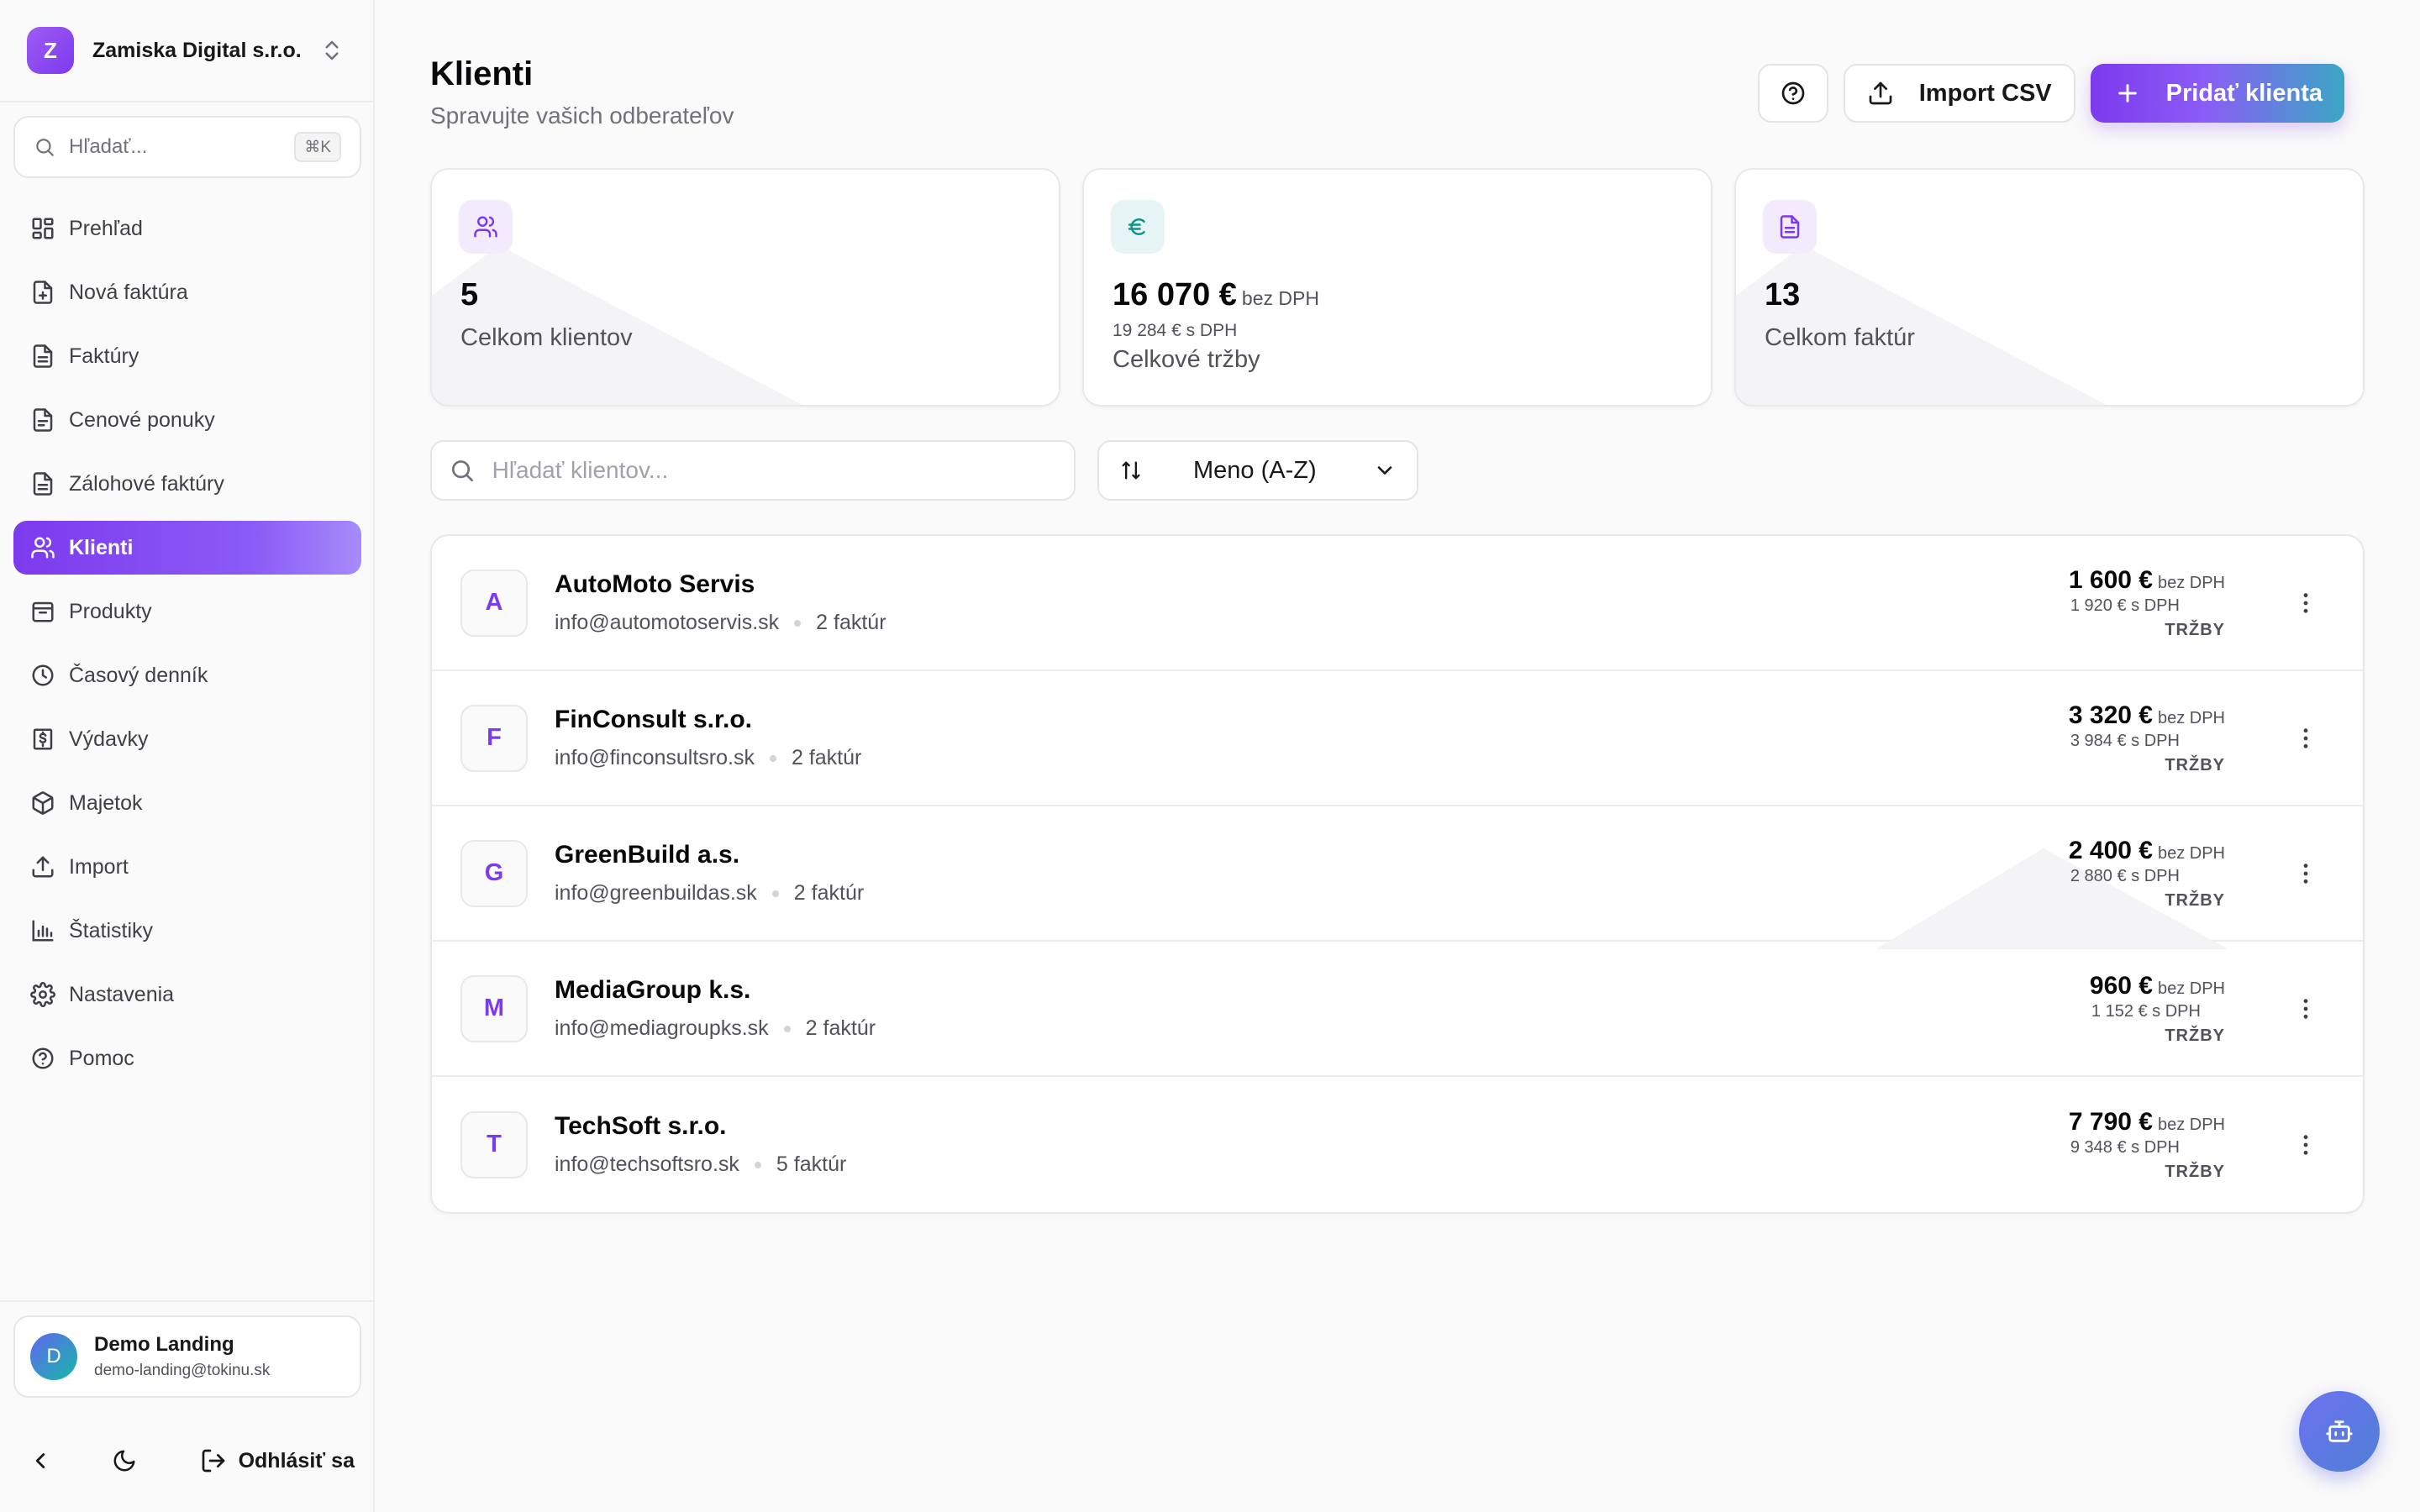 Image resolution: width=2420 pixels, height=1512 pixels. I want to click on shortcut-badge: ⌘K, so click(317, 147).